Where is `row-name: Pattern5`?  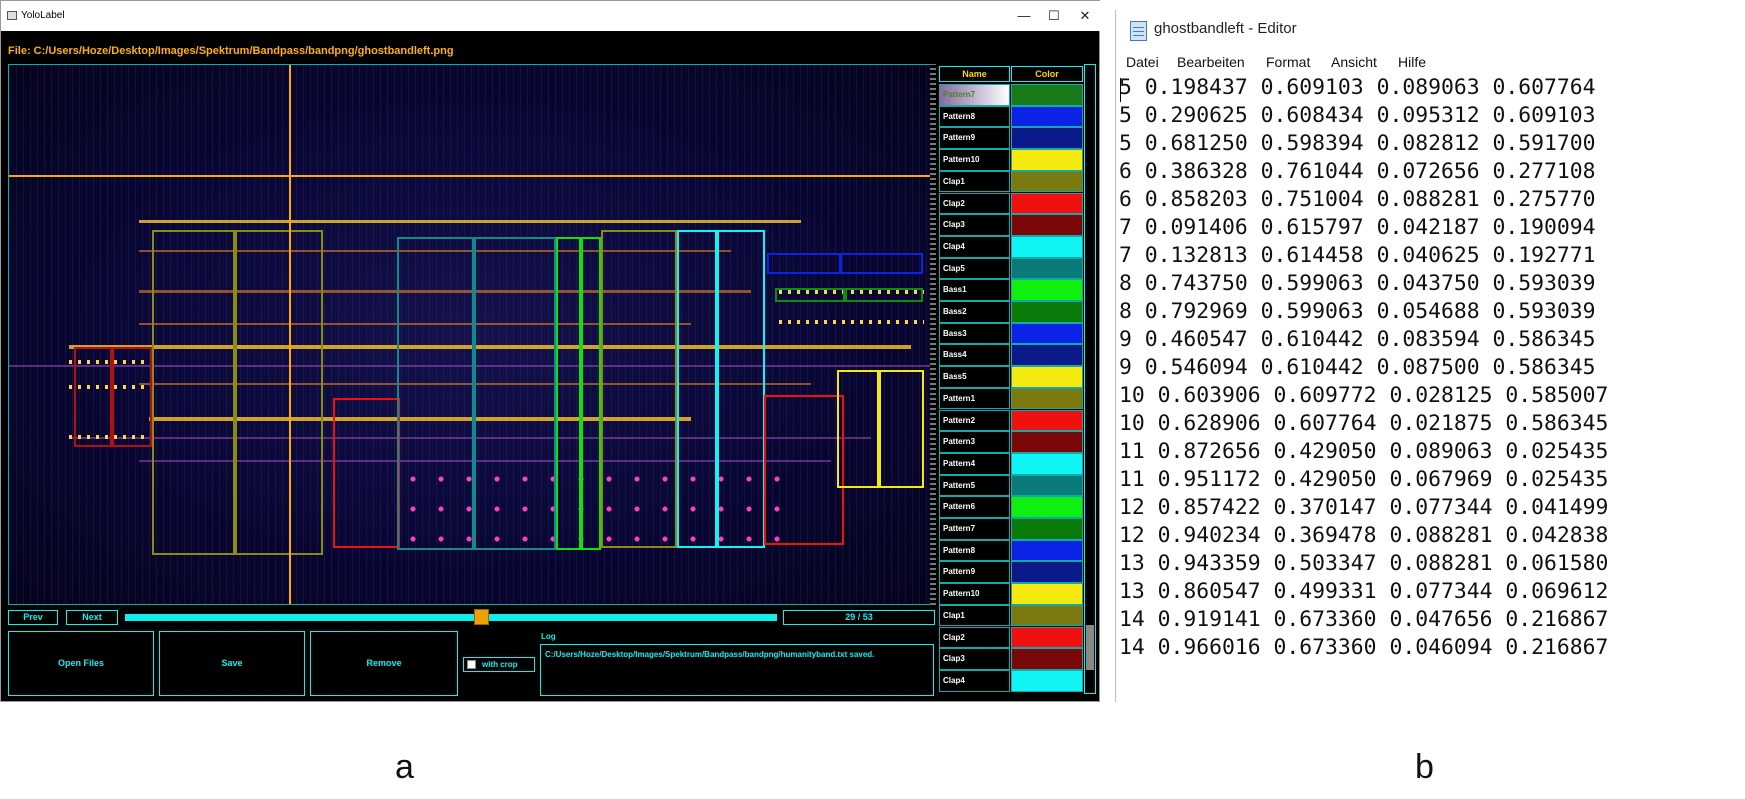 row-name: Pattern5 is located at coordinates (974, 485).